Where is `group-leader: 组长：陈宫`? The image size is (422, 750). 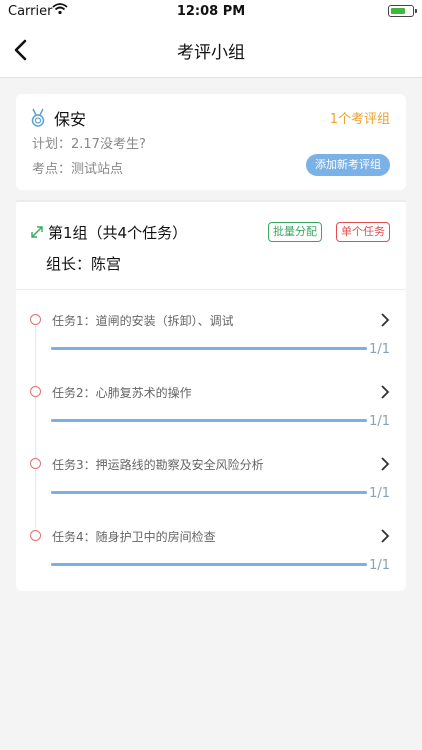 group-leader: 组长：陈宫 is located at coordinates (84, 264).